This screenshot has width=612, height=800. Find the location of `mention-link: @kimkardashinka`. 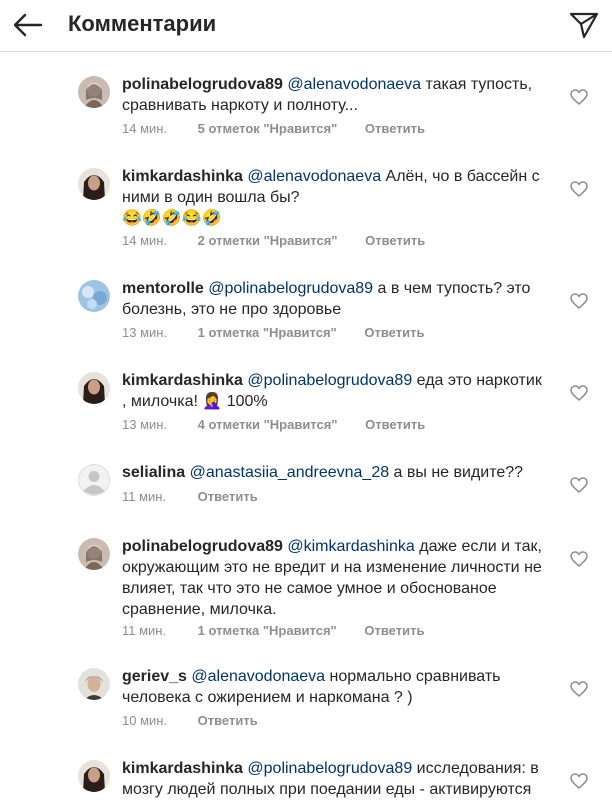

mention-link: @kimkardashinka is located at coordinates (350, 546).